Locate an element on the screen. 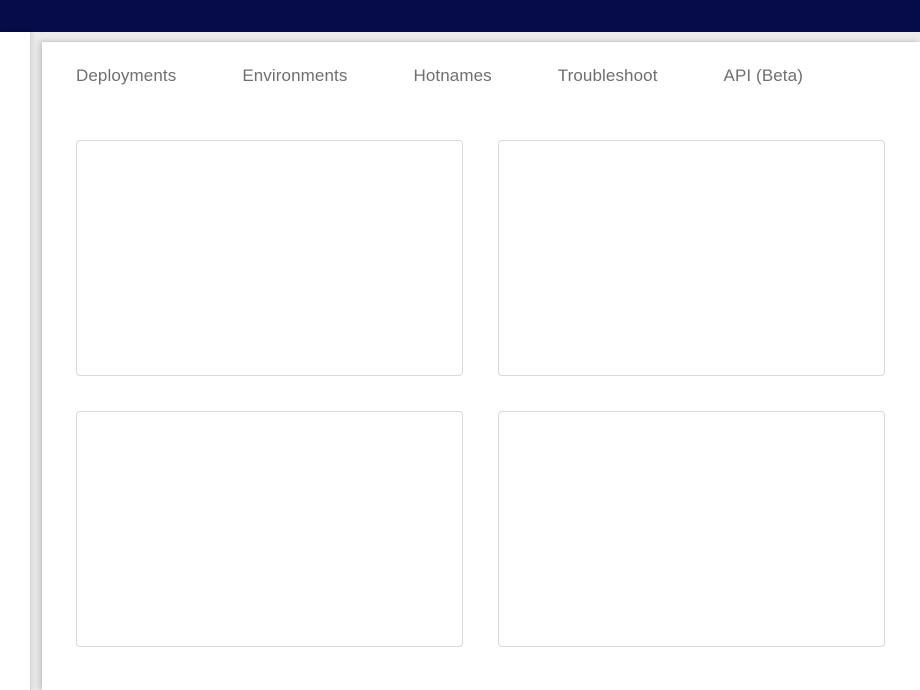  left-sidebar-panel is located at coordinates (15, 361).